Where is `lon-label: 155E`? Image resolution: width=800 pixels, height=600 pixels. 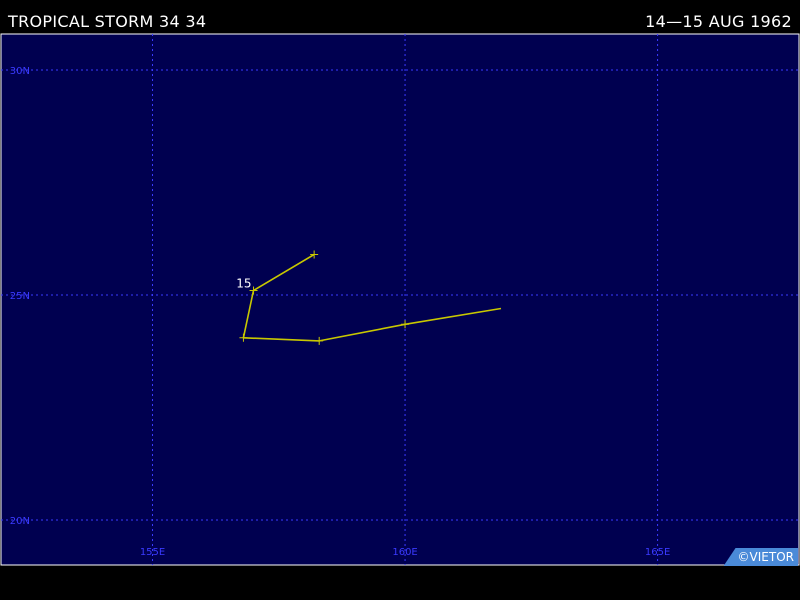
lon-label: 155E is located at coordinates (152, 552).